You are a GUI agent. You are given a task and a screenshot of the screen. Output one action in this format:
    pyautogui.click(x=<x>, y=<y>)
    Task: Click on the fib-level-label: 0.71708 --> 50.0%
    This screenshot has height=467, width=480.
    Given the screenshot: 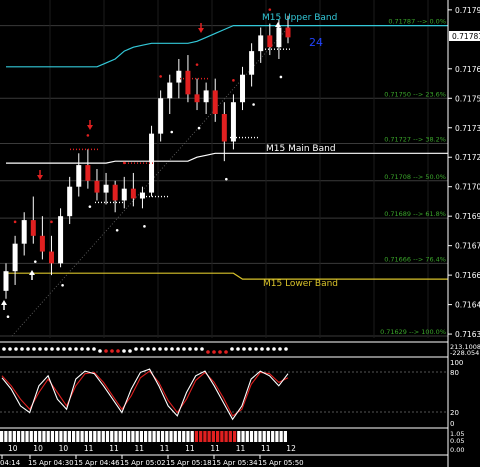 What is the action you would take?
    pyautogui.click(x=415, y=177)
    